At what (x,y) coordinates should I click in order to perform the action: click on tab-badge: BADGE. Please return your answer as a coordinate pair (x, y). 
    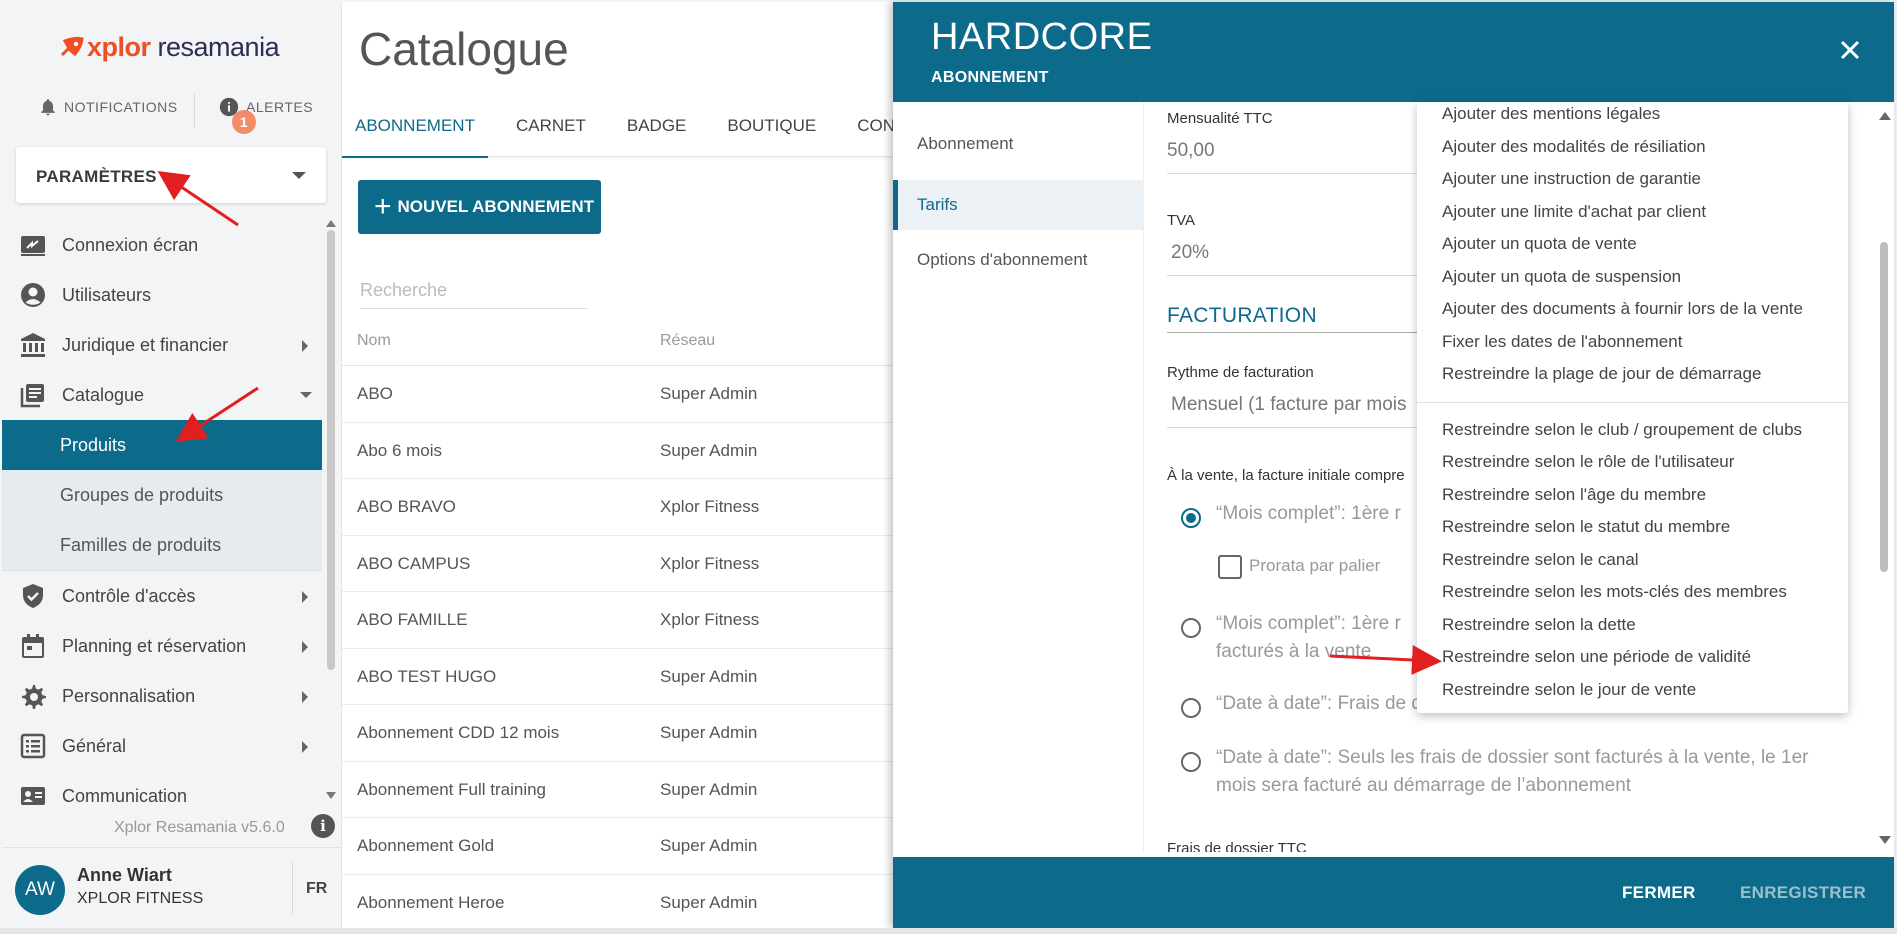
    Looking at the image, I should click on (671, 126).